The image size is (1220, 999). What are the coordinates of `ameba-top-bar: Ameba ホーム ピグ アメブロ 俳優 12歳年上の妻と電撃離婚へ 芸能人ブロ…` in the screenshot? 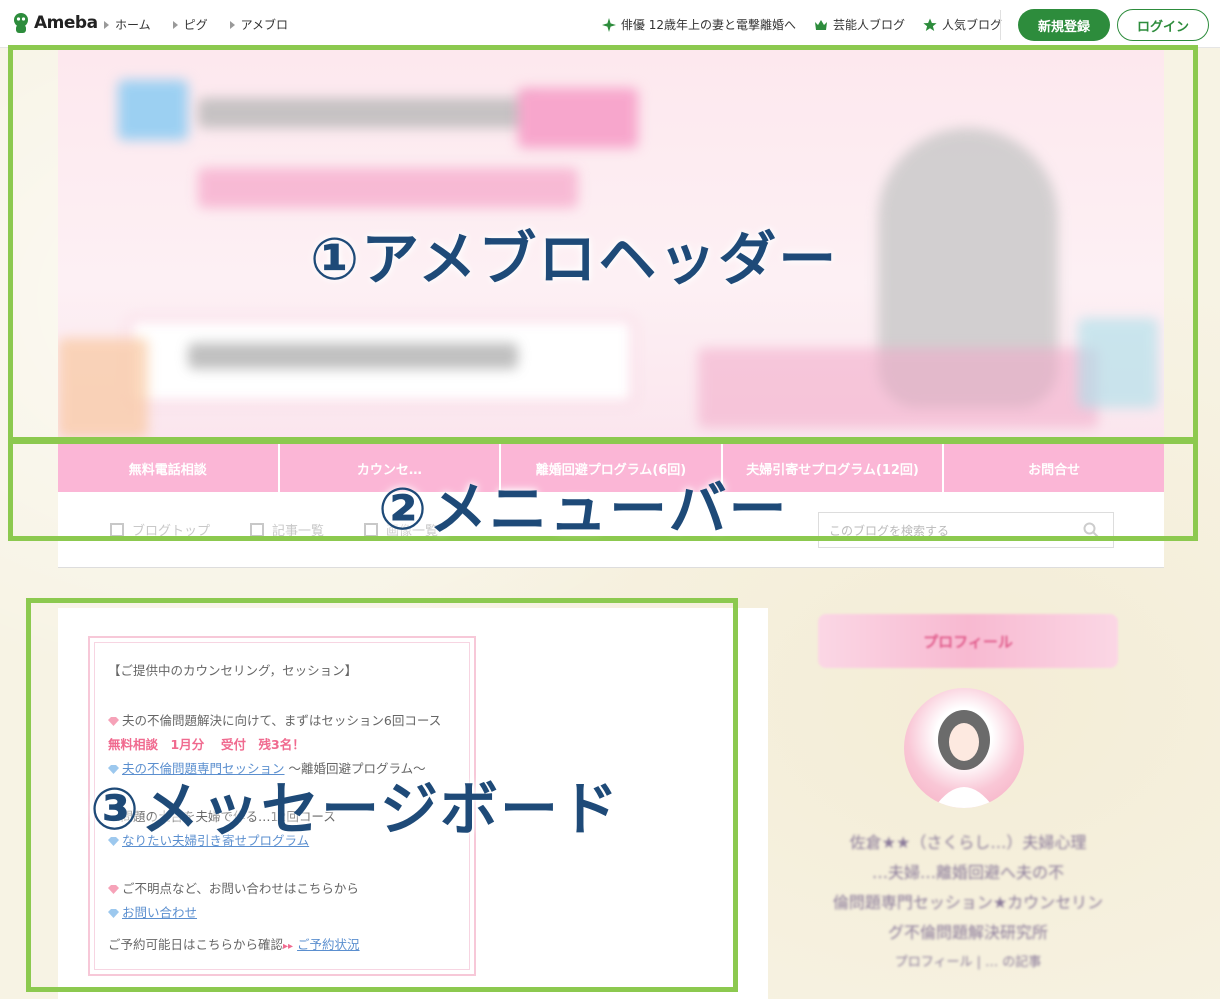 It's located at (610, 24).